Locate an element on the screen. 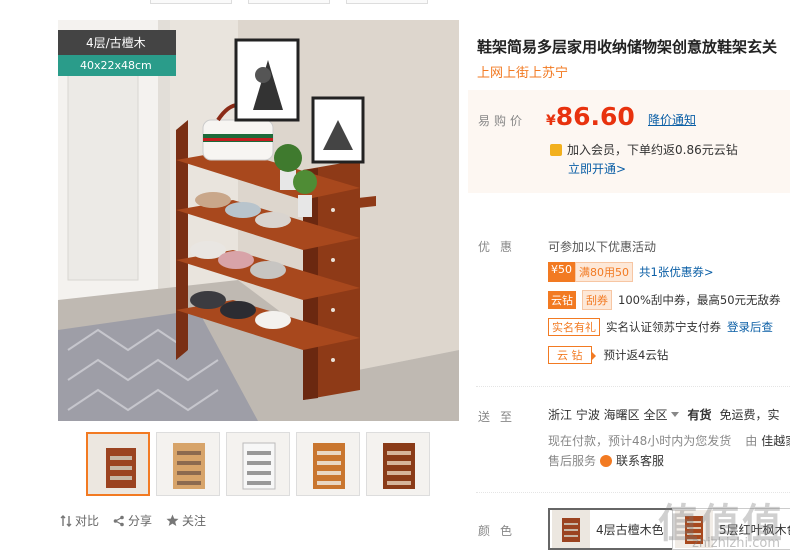 This screenshot has width=790, height=557. cloud-text: 预计返4云钻 is located at coordinates (636, 355).